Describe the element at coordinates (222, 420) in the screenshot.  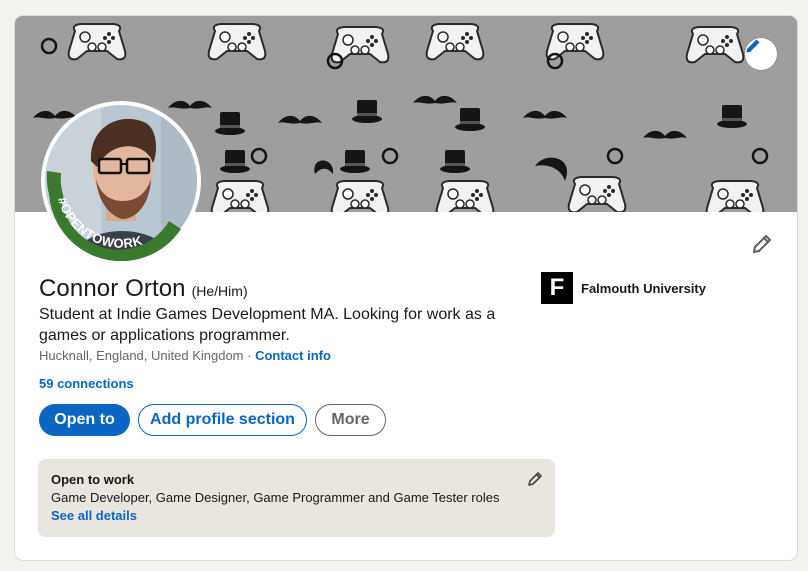
I see `add-profile-section-button: Add profile section` at that location.